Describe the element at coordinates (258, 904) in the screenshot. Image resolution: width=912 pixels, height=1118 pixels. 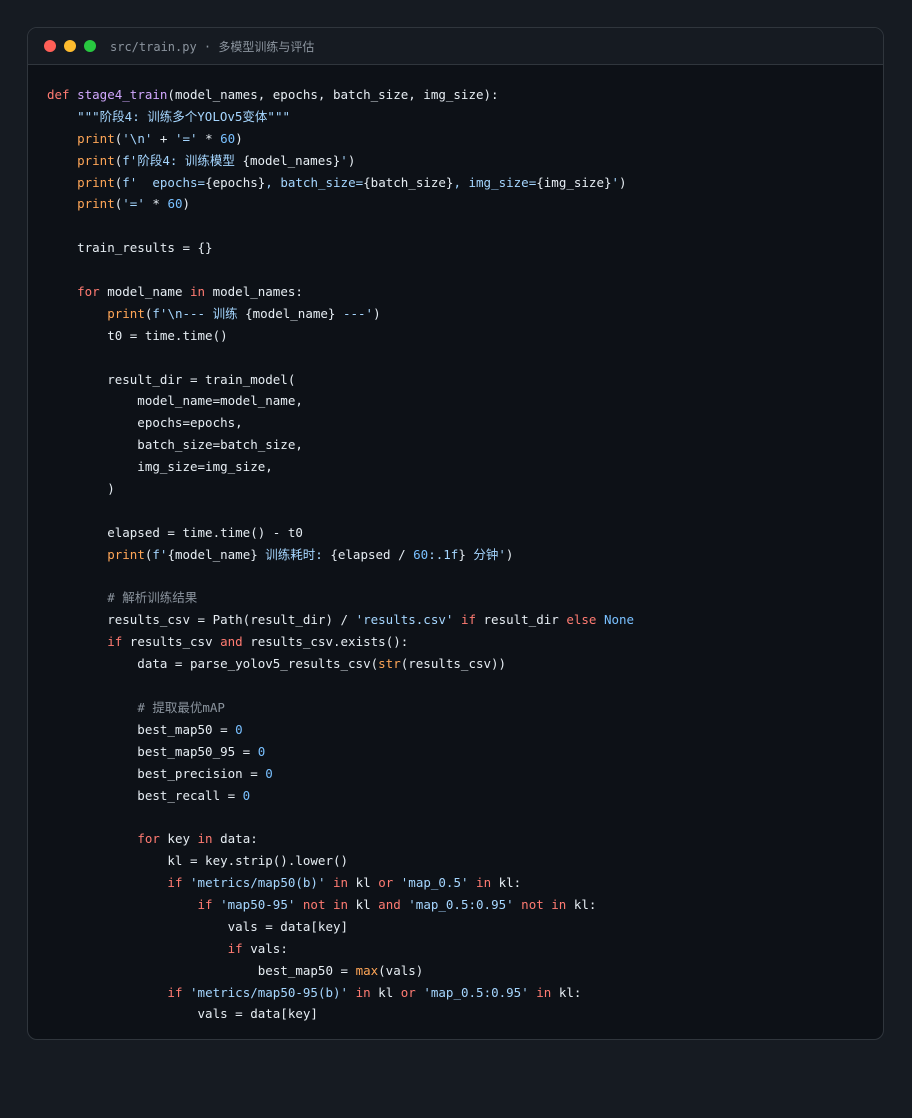
I see `code-token: 'map50-95'` at that location.